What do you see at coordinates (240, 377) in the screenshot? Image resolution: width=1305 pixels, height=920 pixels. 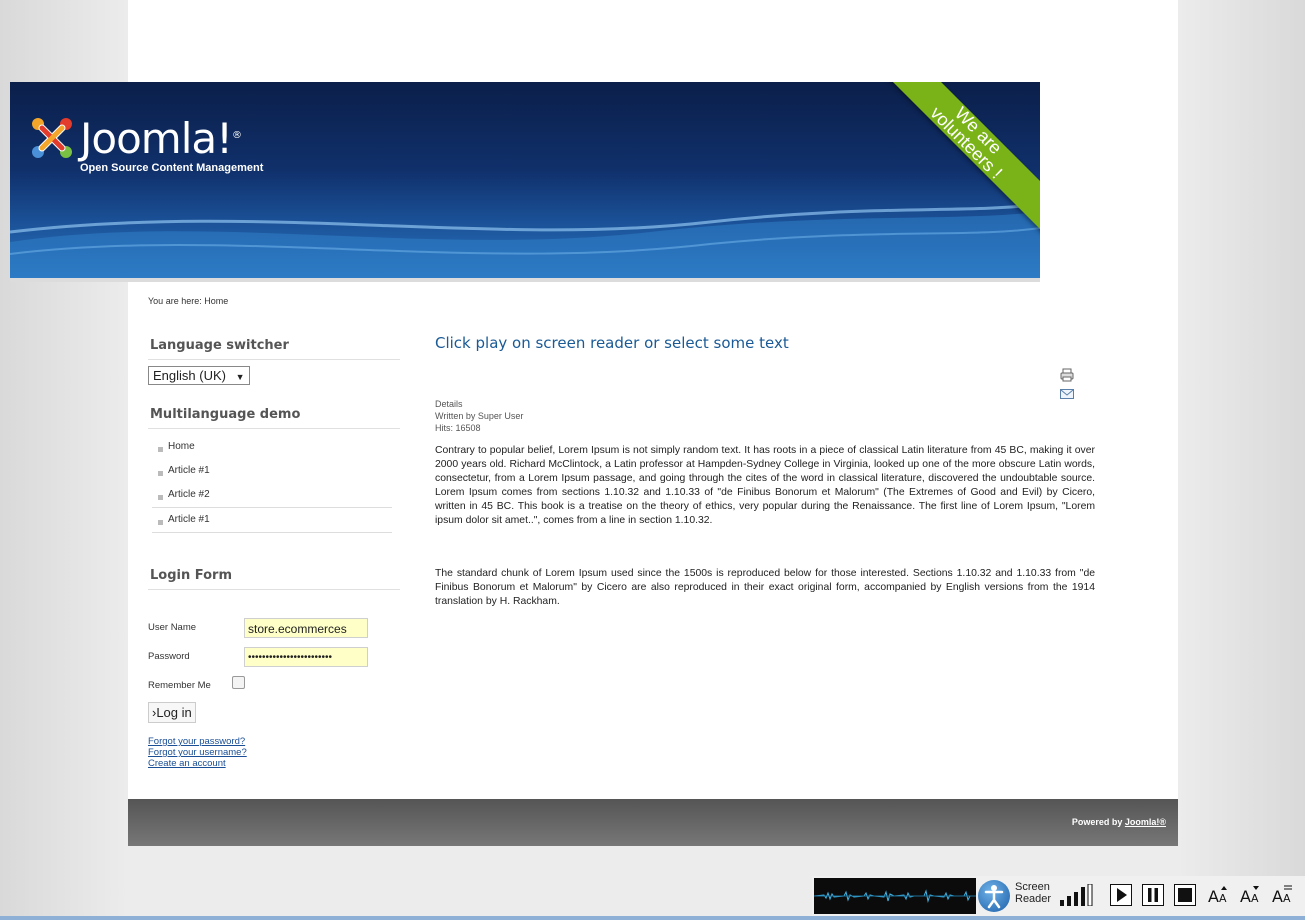 I see `dropdown-arrow-icon: ▼` at bounding box center [240, 377].